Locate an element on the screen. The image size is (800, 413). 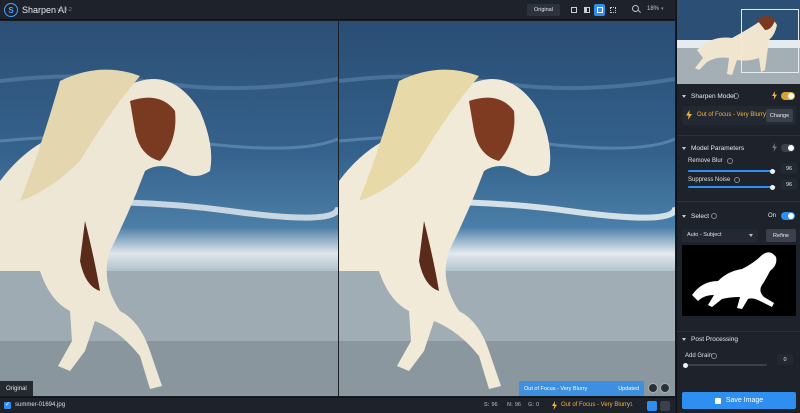
stat-noise: N: 96 is located at coordinates (514, 405).